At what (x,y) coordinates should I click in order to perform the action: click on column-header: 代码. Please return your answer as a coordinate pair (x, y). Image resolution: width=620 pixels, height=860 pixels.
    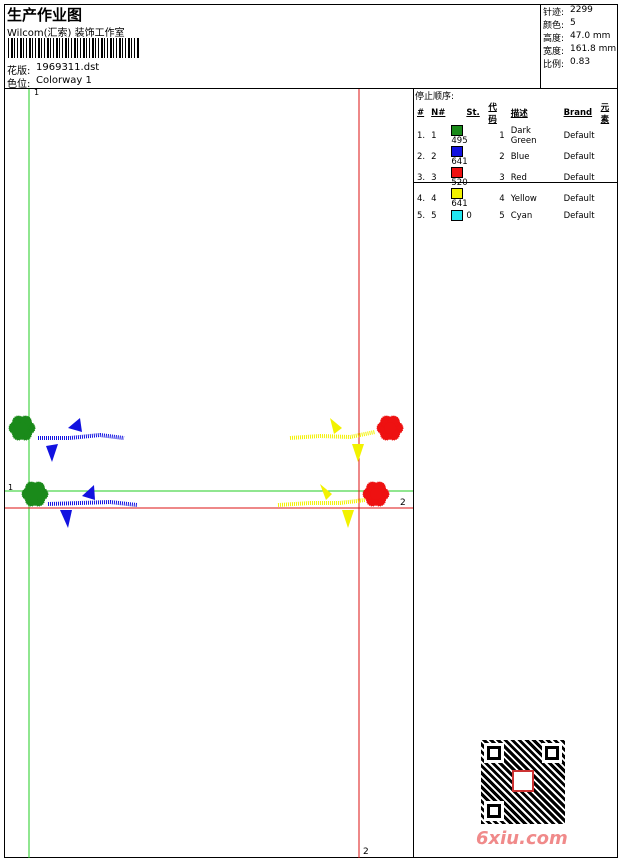
    Looking at the image, I should click on (492, 114).